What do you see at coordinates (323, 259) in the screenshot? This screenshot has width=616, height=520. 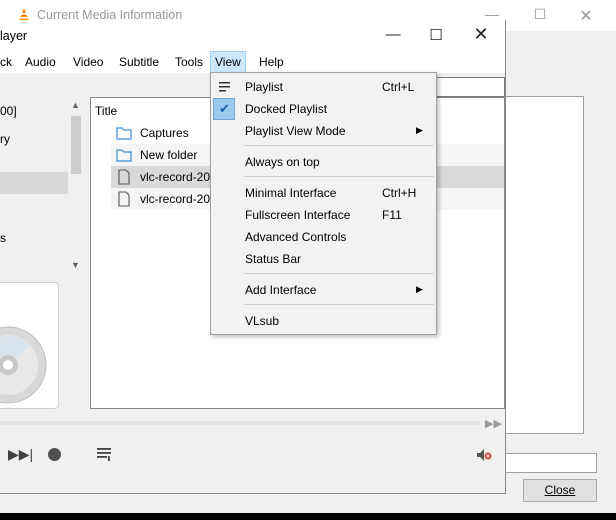 I see `view-menu-item-status-bar: Status Bar` at bounding box center [323, 259].